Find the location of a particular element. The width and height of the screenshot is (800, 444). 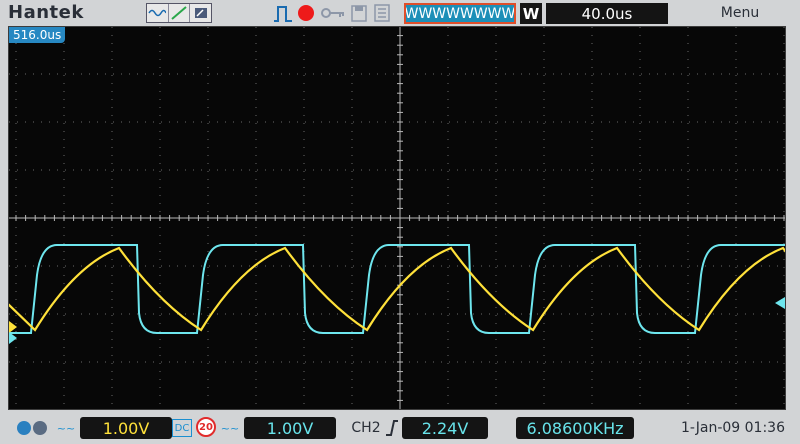

wave-tool-group is located at coordinates (179, 13).